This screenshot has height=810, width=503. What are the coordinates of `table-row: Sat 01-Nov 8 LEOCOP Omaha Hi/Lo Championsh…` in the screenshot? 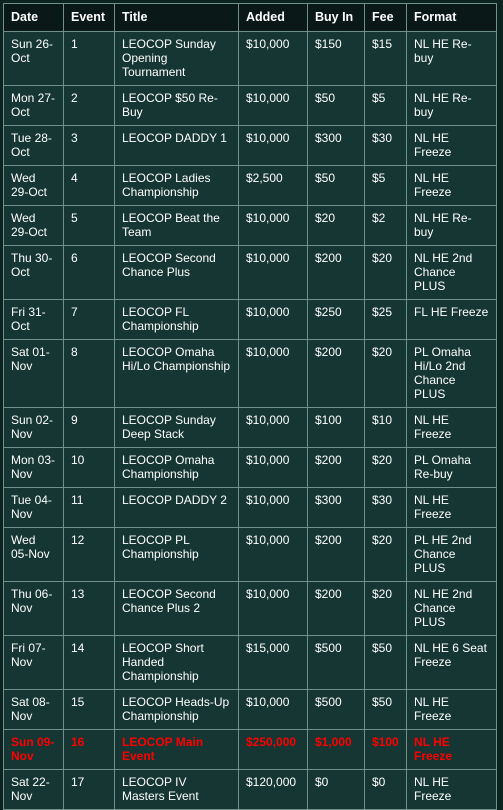 It's located at (250, 373).